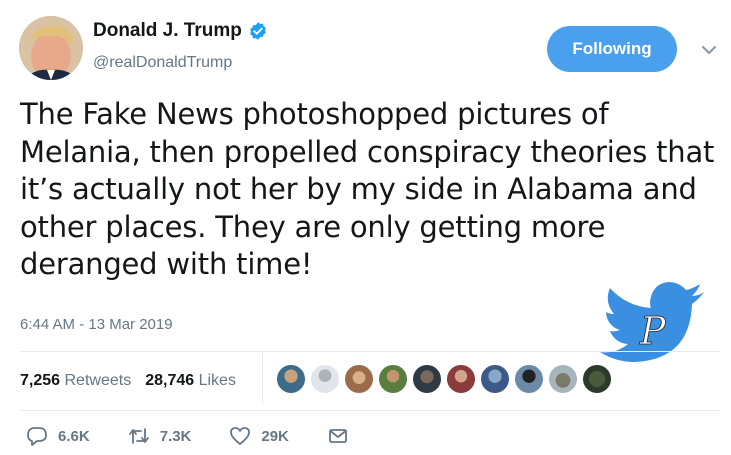 This screenshot has width=731, height=455. Describe the element at coordinates (162, 63) in the screenshot. I see `user-handle: @realDonaldTrump` at that location.